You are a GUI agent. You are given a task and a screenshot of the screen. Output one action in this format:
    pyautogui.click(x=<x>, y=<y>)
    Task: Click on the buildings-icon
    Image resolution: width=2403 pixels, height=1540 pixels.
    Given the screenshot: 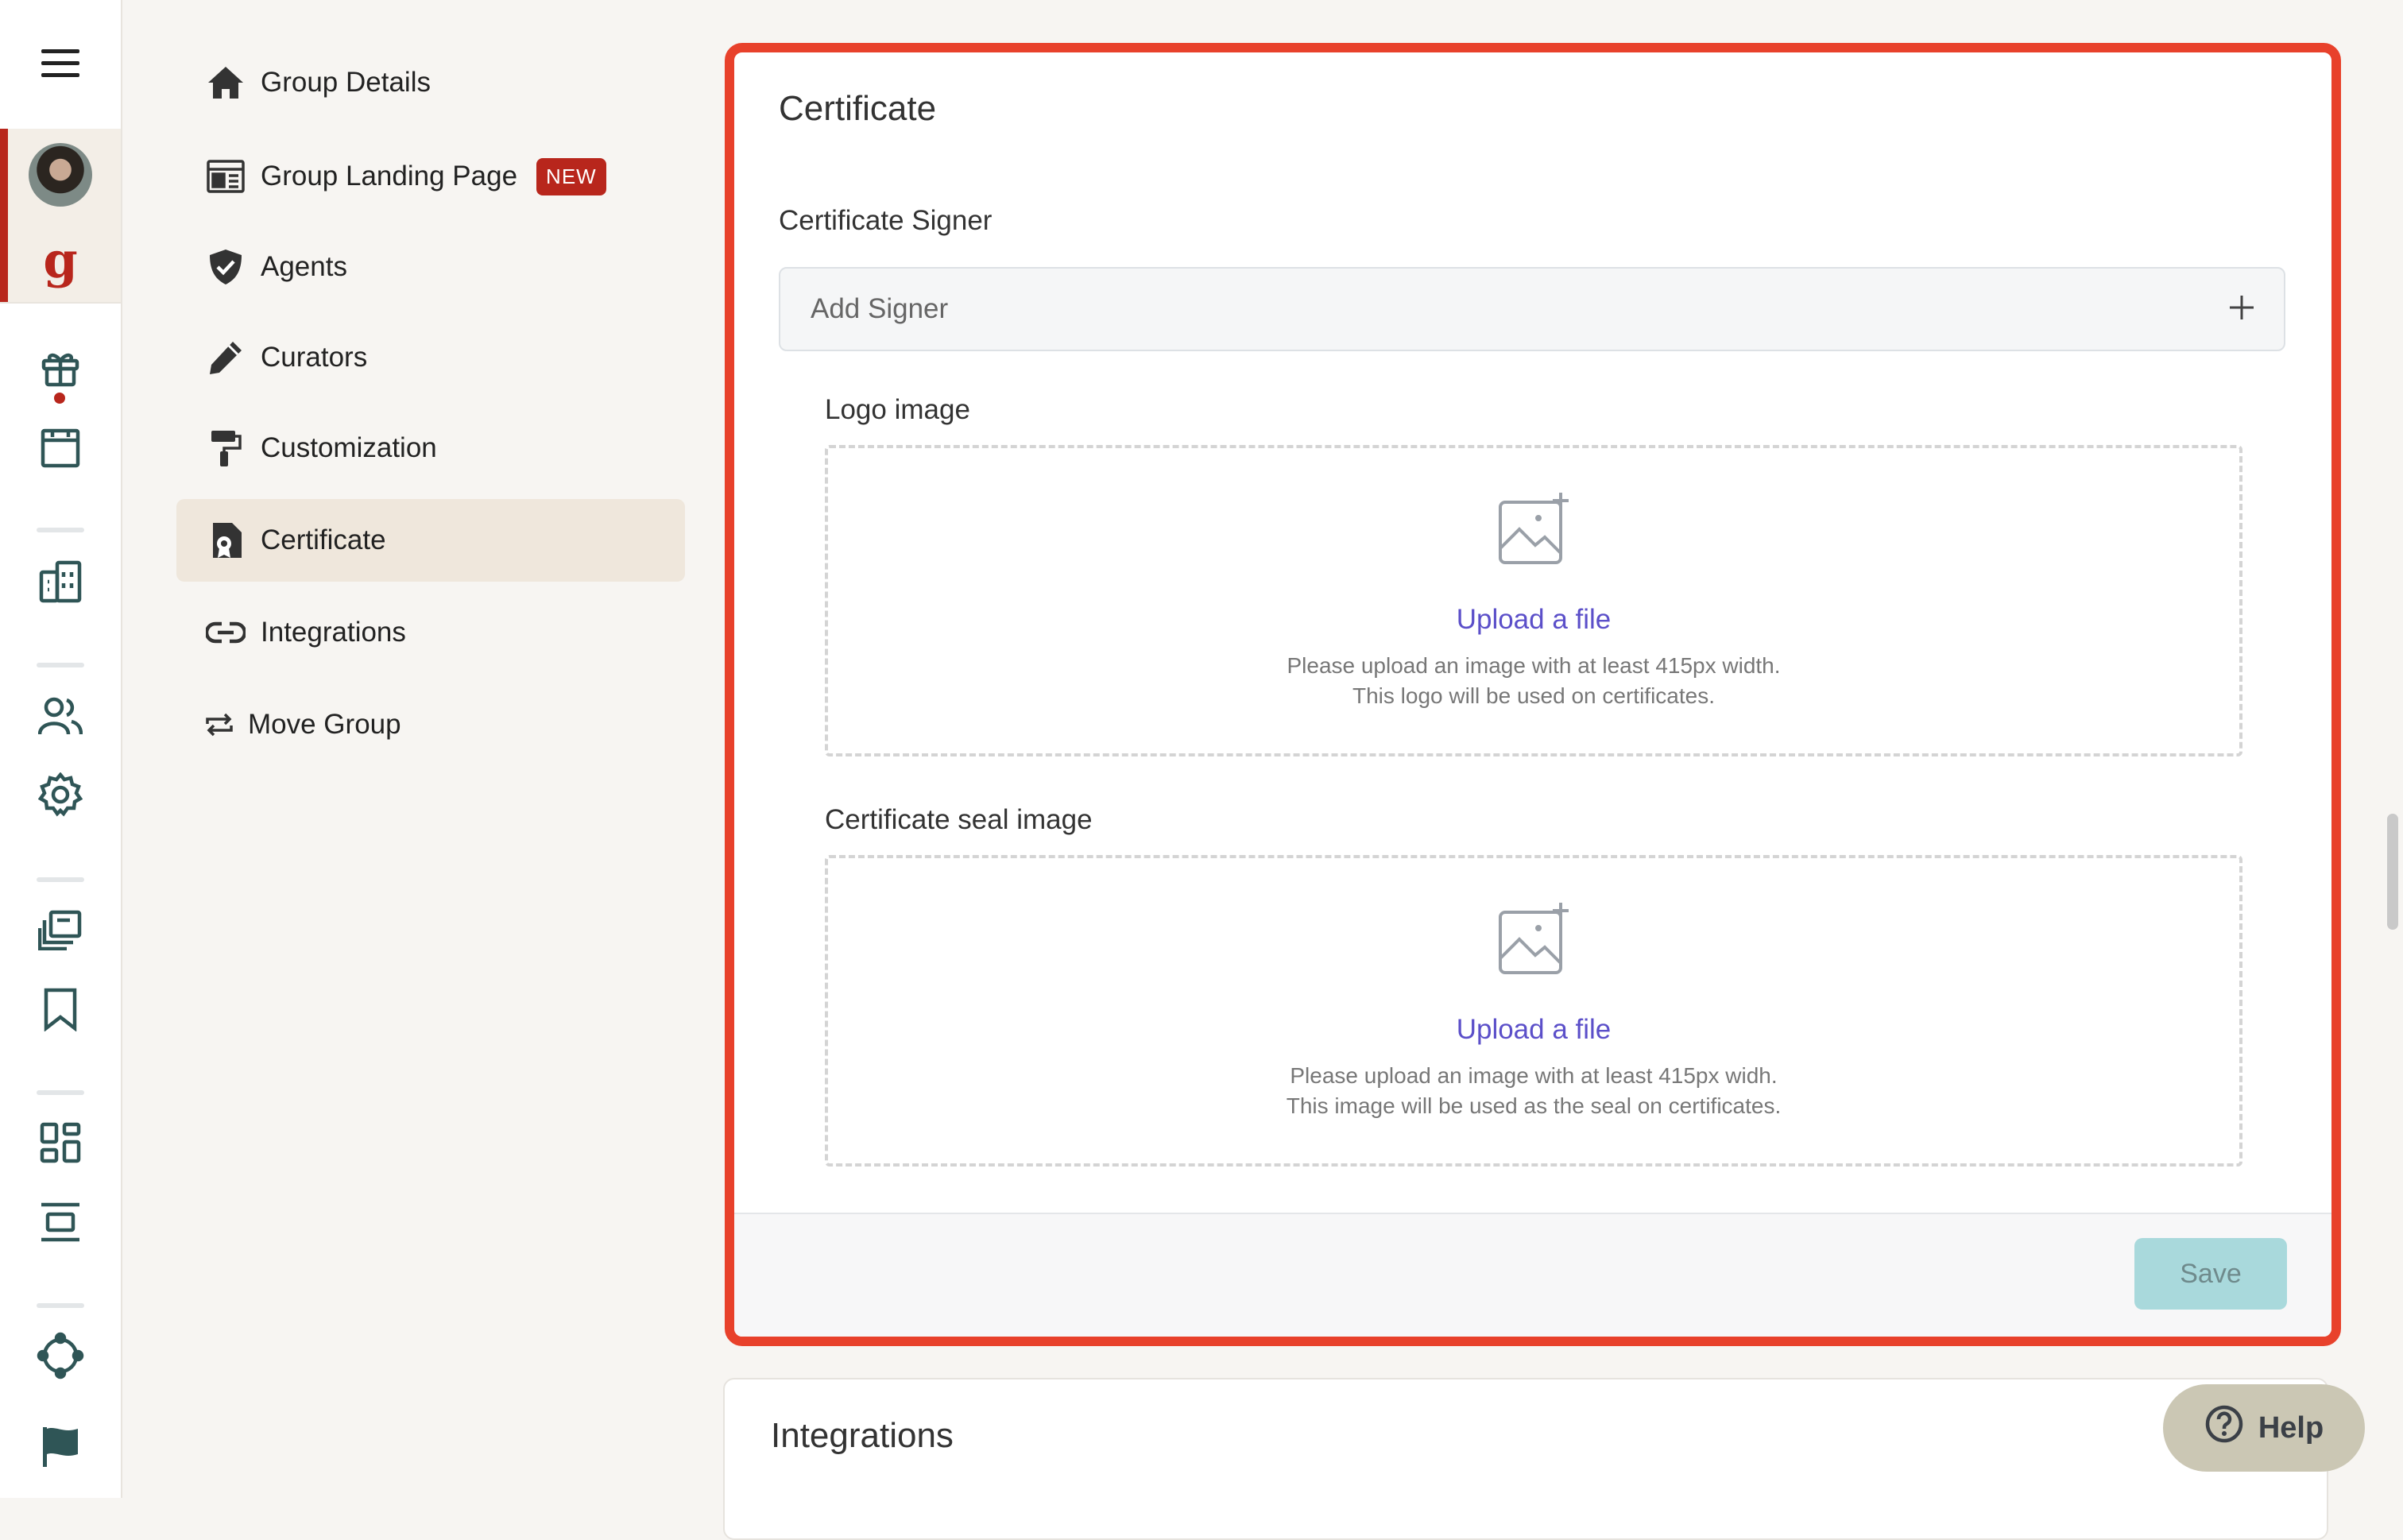 What is the action you would take?
    pyautogui.click(x=60, y=582)
    